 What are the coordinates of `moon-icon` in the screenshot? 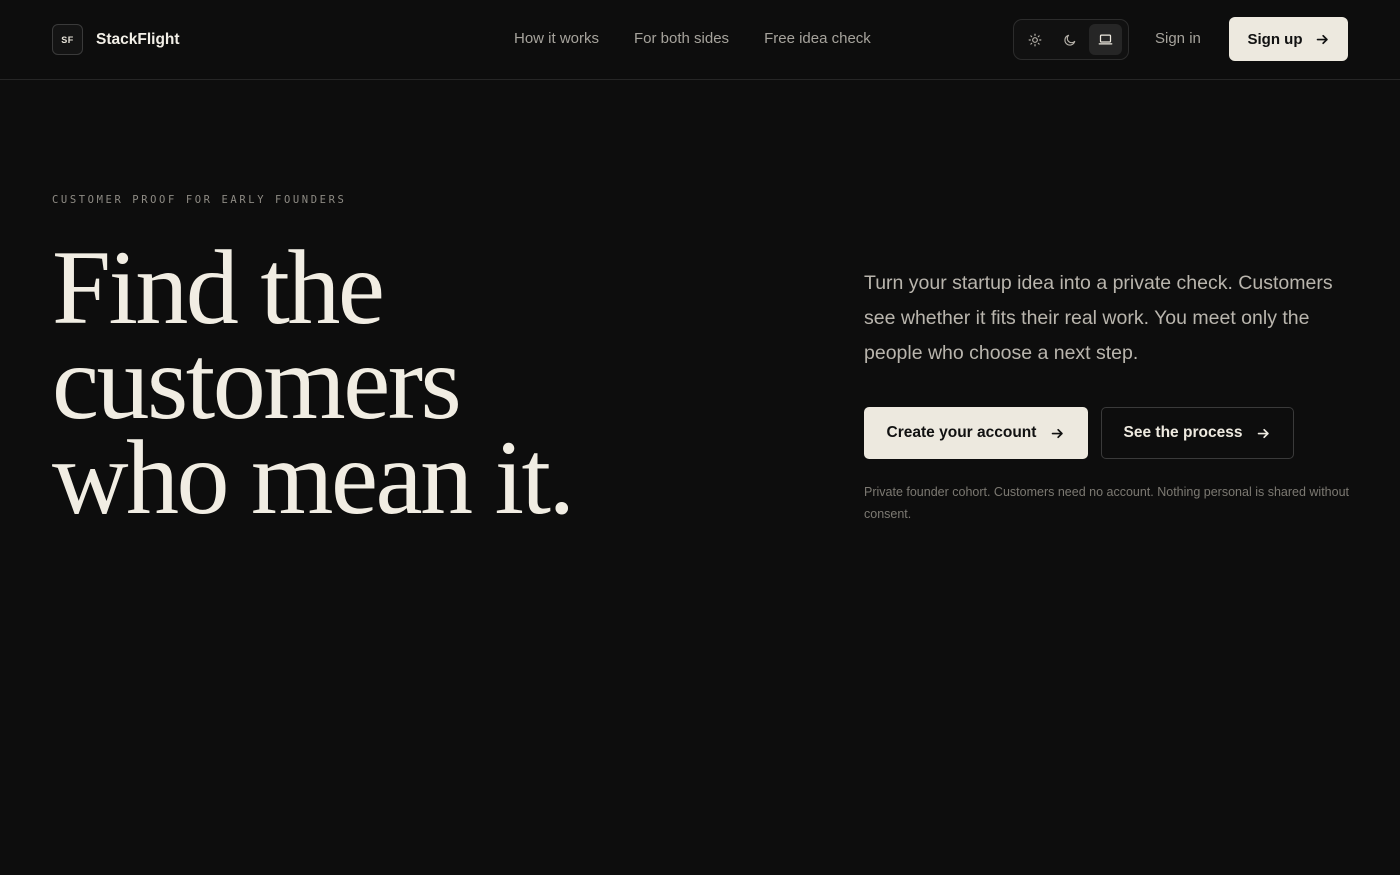 It's located at (1070, 40).